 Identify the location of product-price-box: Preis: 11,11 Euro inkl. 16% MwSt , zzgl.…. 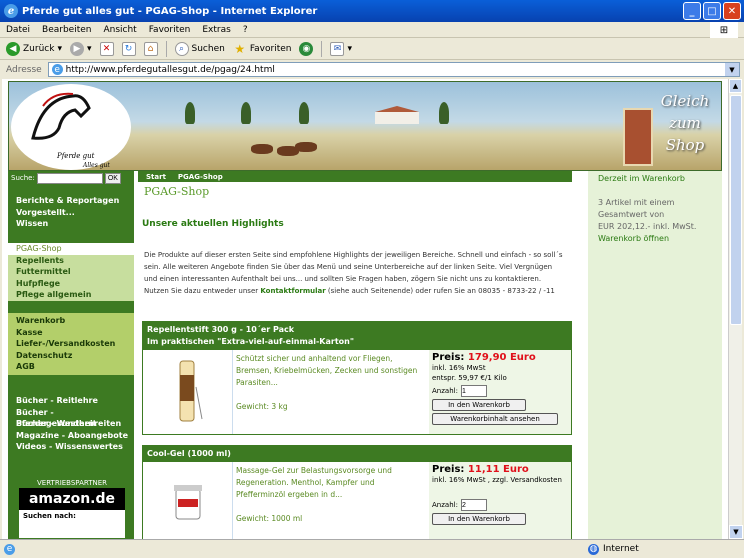
(500, 500).